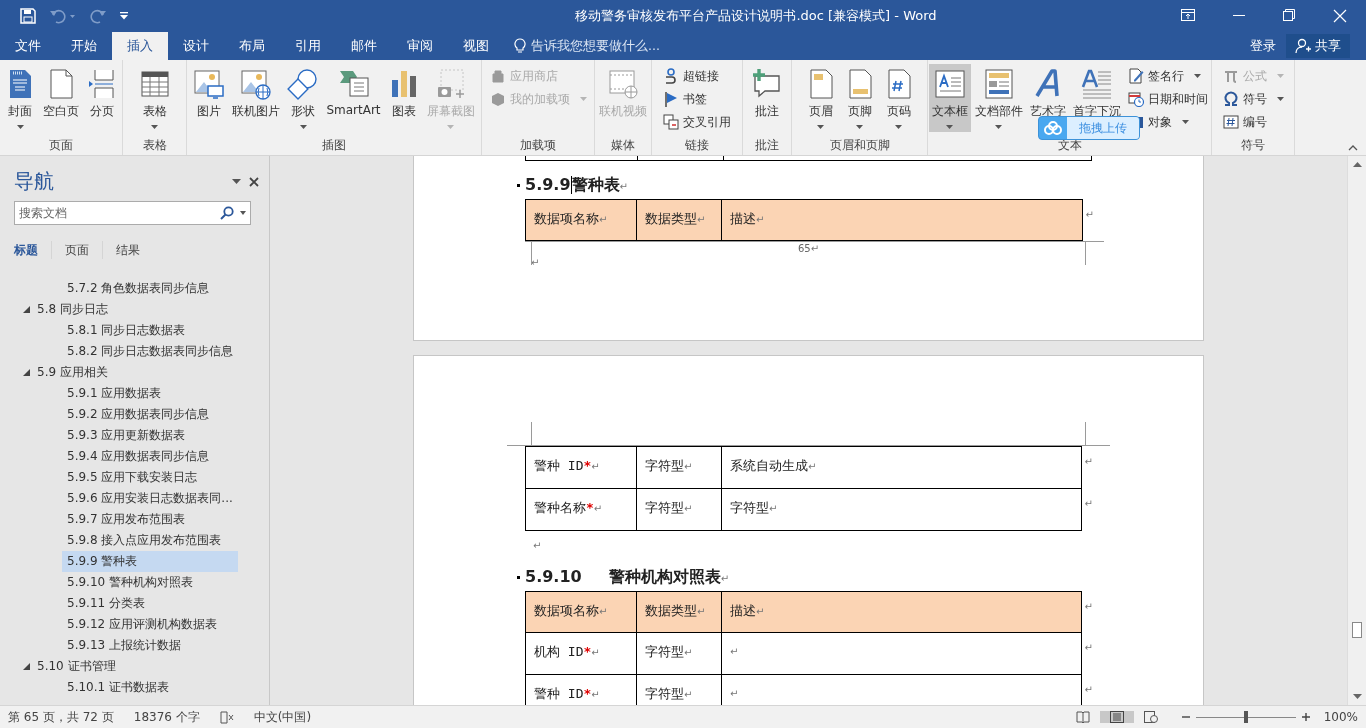 The width and height of the screenshot is (1366, 728). Describe the element at coordinates (1150, 717) in the screenshot. I see `web-layout-icon` at that location.